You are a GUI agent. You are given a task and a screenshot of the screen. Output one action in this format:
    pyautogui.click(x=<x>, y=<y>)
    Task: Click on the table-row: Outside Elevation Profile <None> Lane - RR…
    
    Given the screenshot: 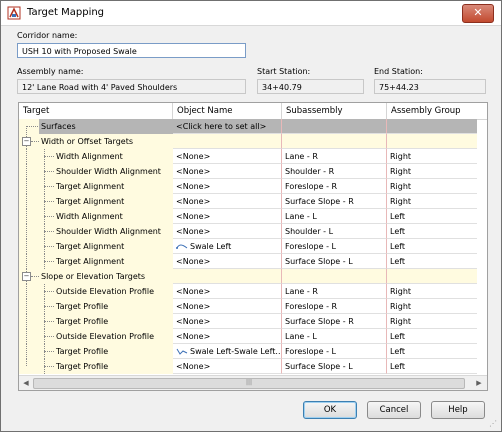 What is the action you would take?
    pyautogui.click(x=253, y=291)
    